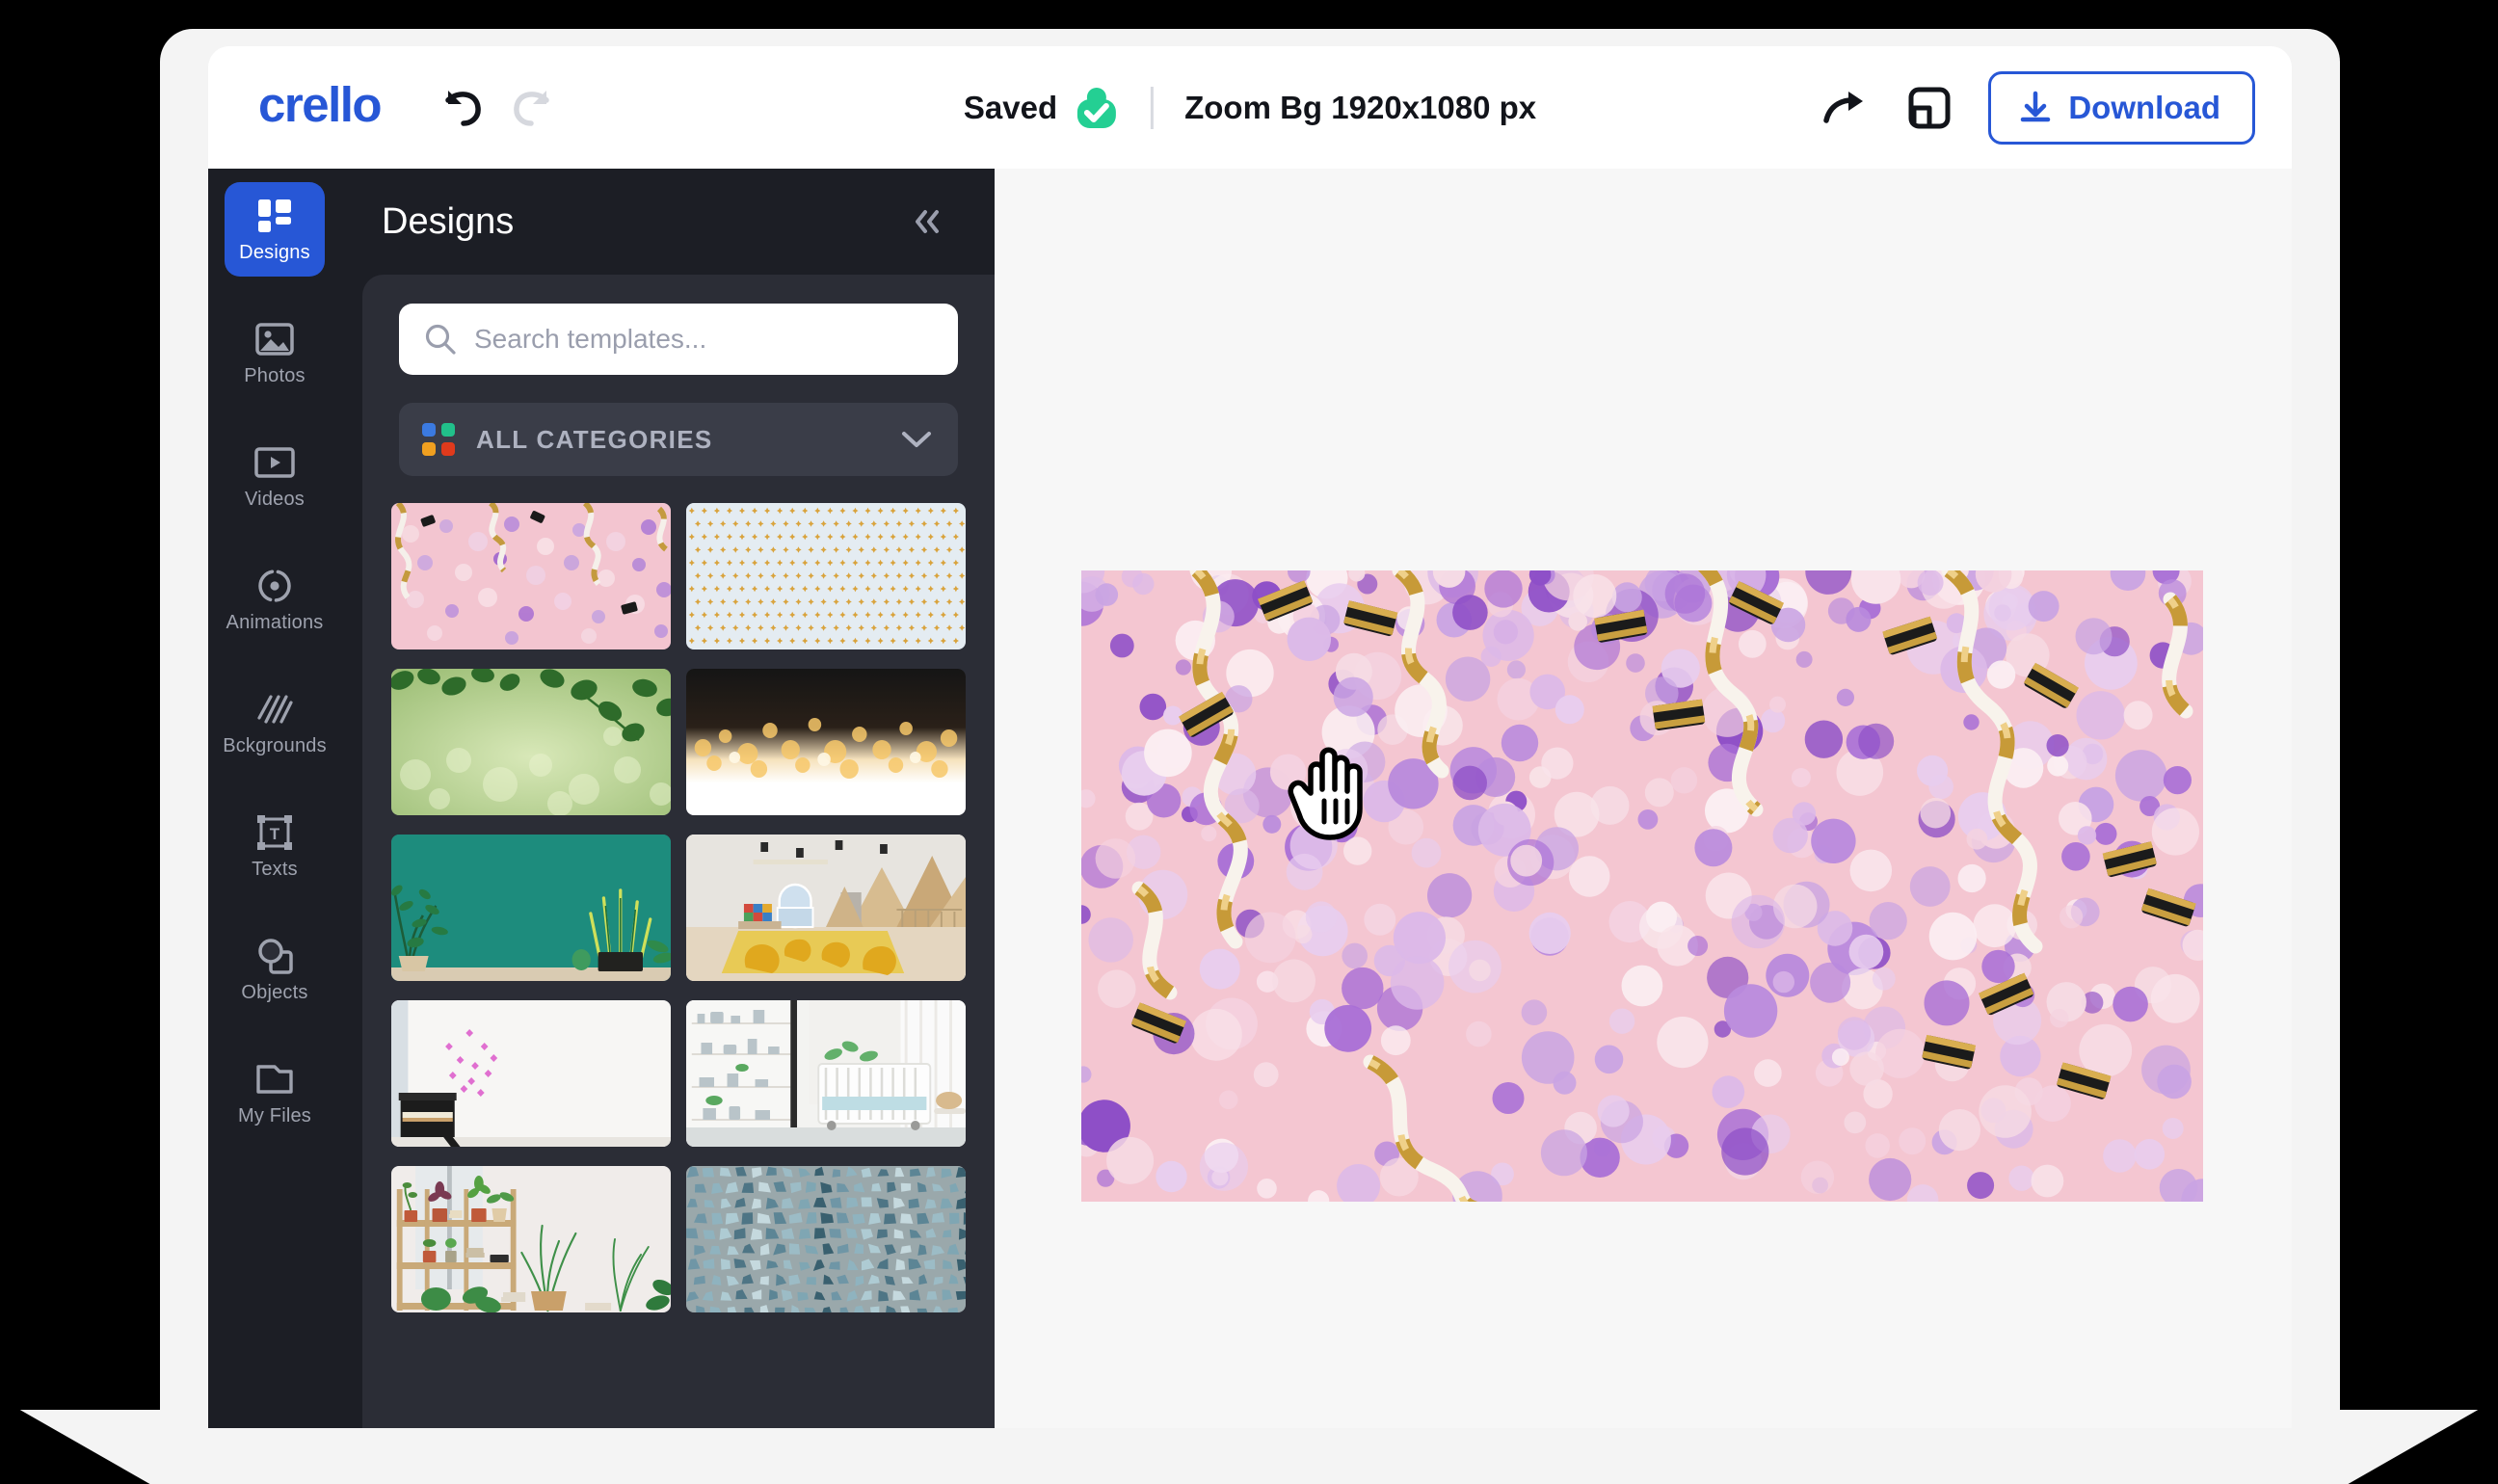 Image resolution: width=2498 pixels, height=1484 pixels. What do you see at coordinates (275, 622) in the screenshot?
I see `sidebar-item-label: Animations` at bounding box center [275, 622].